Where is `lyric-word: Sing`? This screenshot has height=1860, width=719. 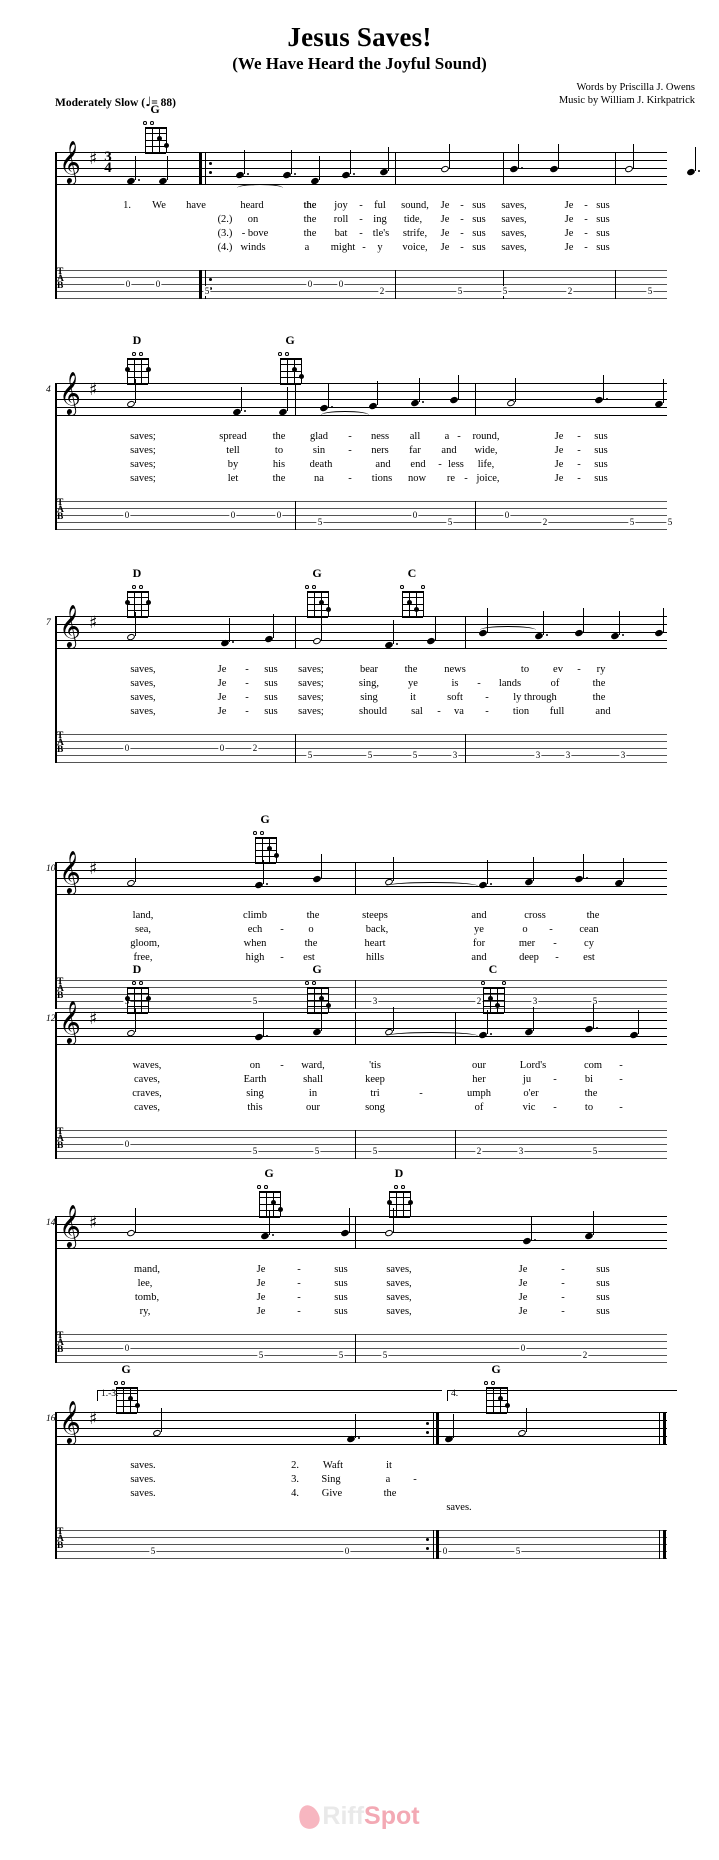
lyric-word: Sing is located at coordinates (331, 1479).